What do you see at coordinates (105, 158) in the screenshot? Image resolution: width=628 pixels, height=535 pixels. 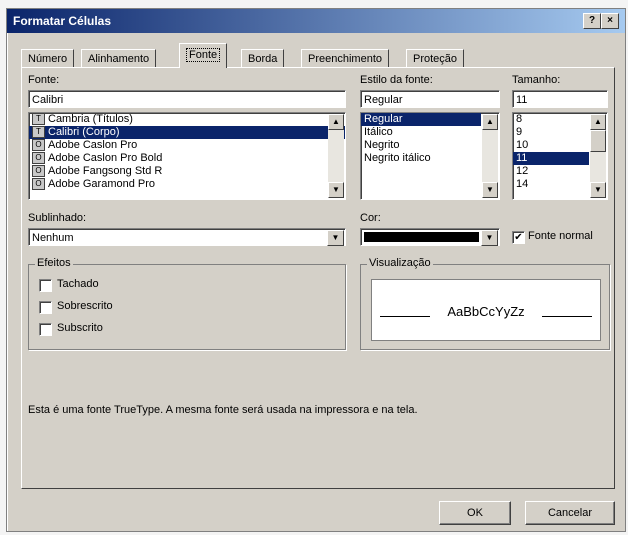 I see `font-item-label: Adobe Caslon Pro Bold` at bounding box center [105, 158].